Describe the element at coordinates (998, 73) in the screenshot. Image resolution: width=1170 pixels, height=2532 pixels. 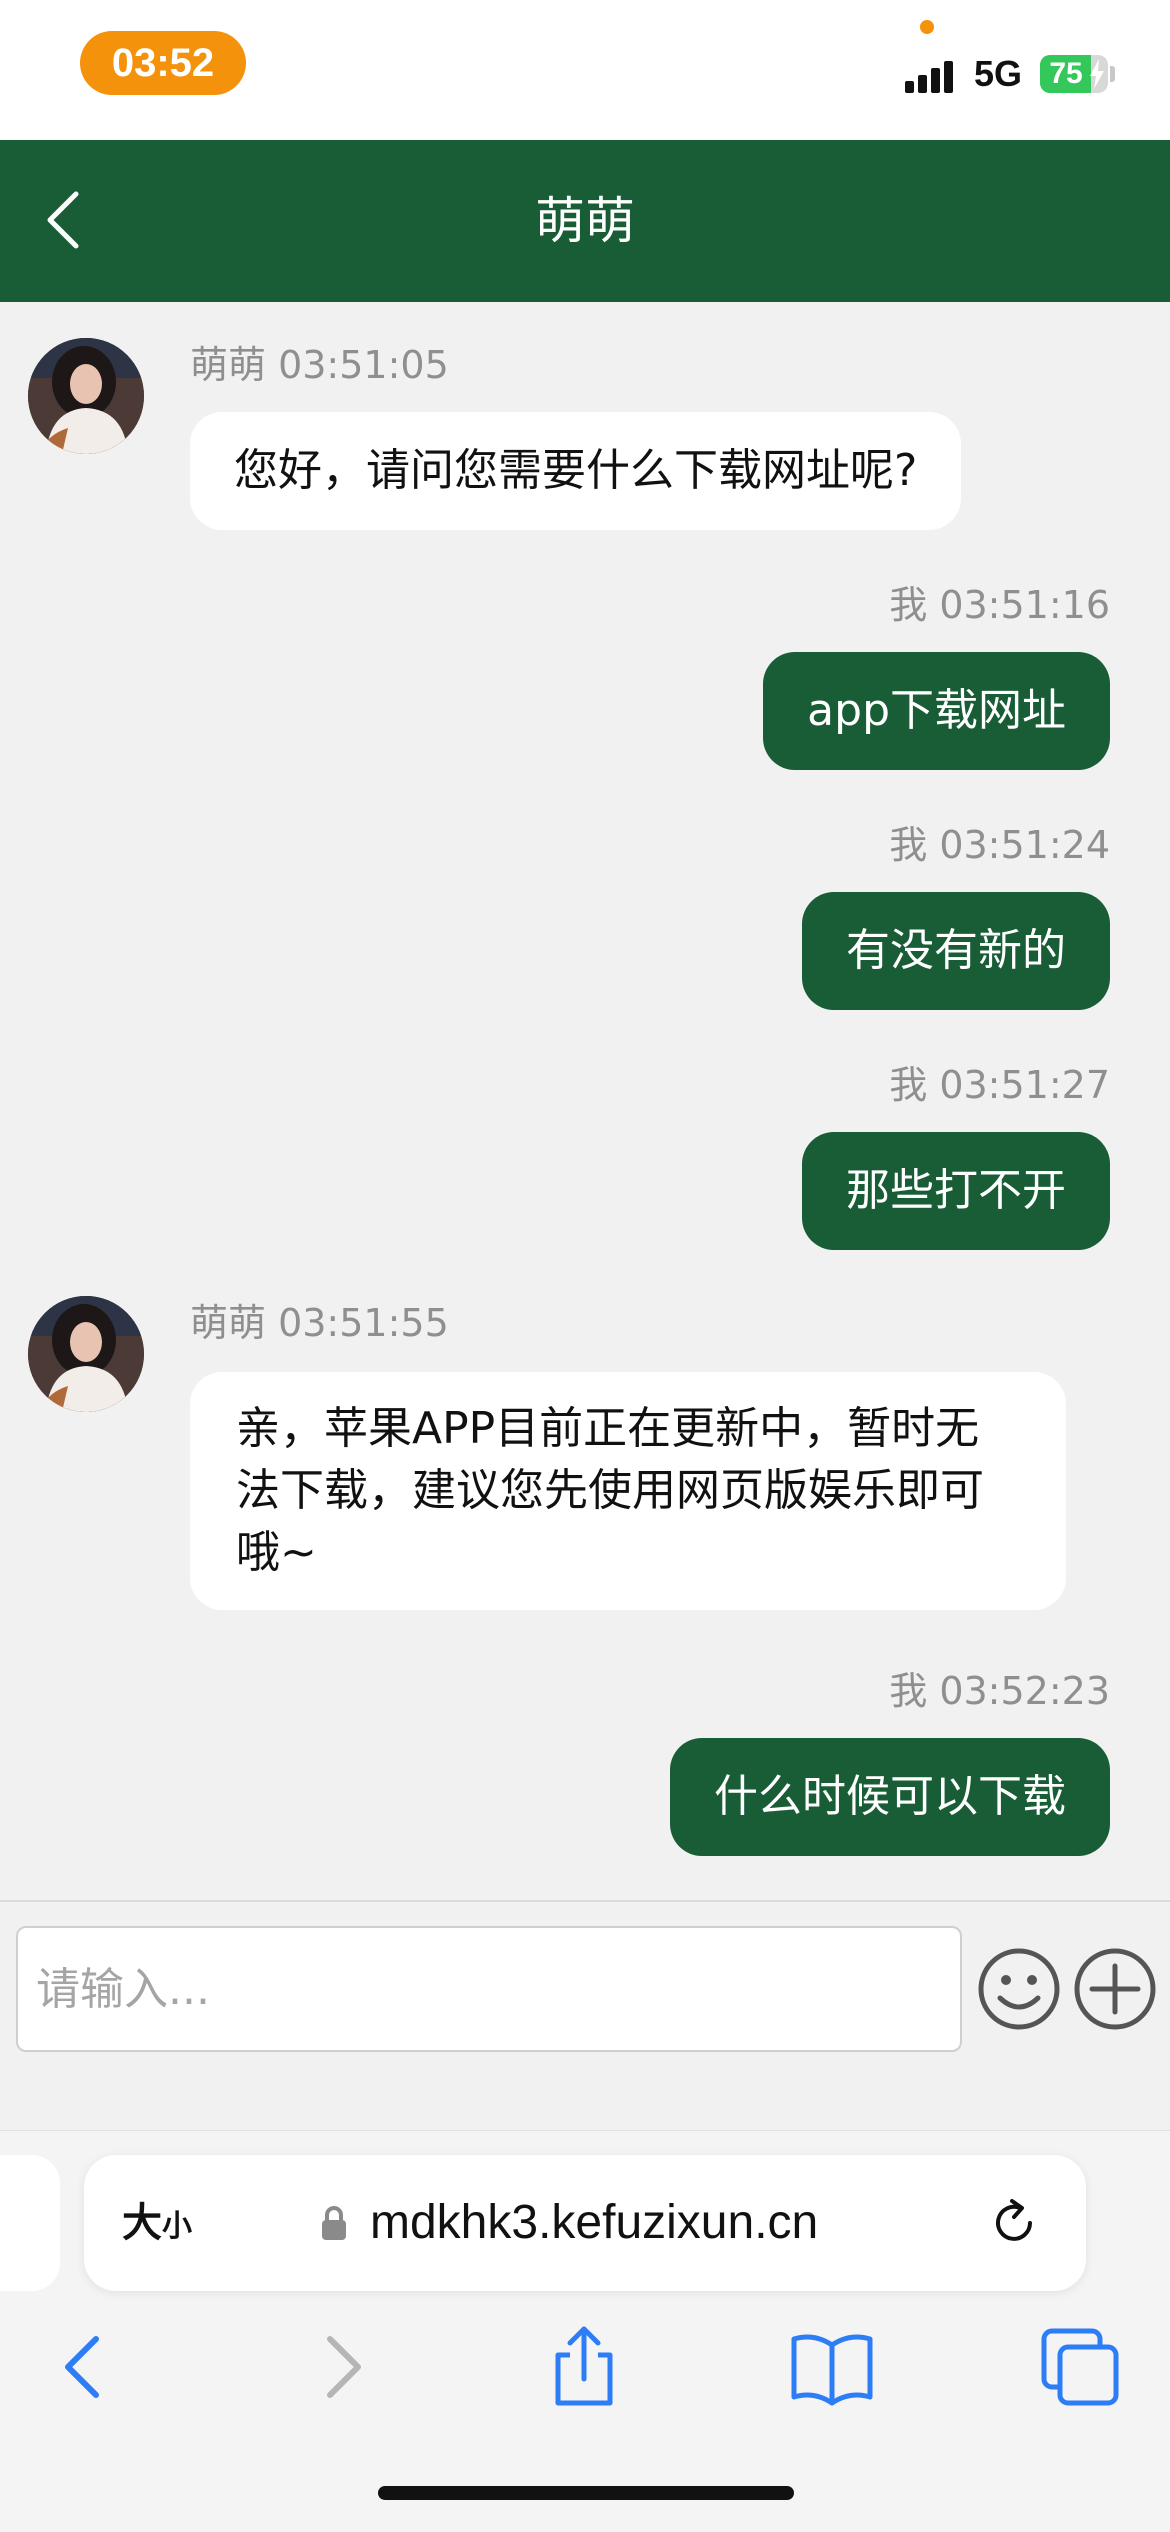
I see `network-type: 5G` at that location.